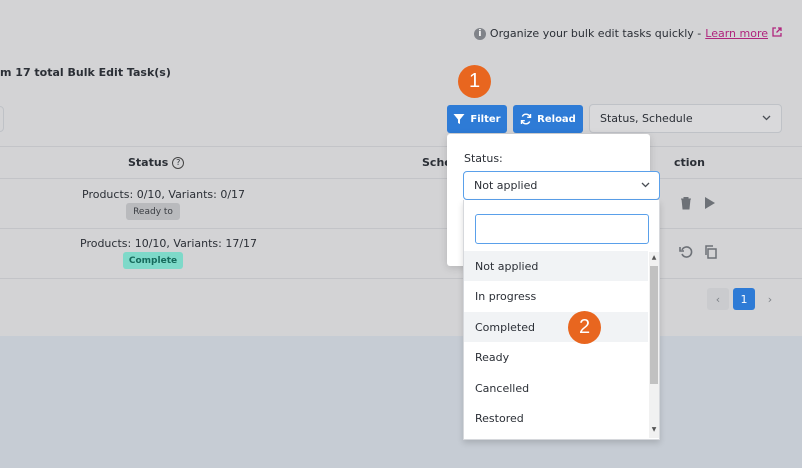 The width and height of the screenshot is (802, 468). Describe the element at coordinates (718, 299) in the screenshot. I see `prev-page-button: ‹` at that location.